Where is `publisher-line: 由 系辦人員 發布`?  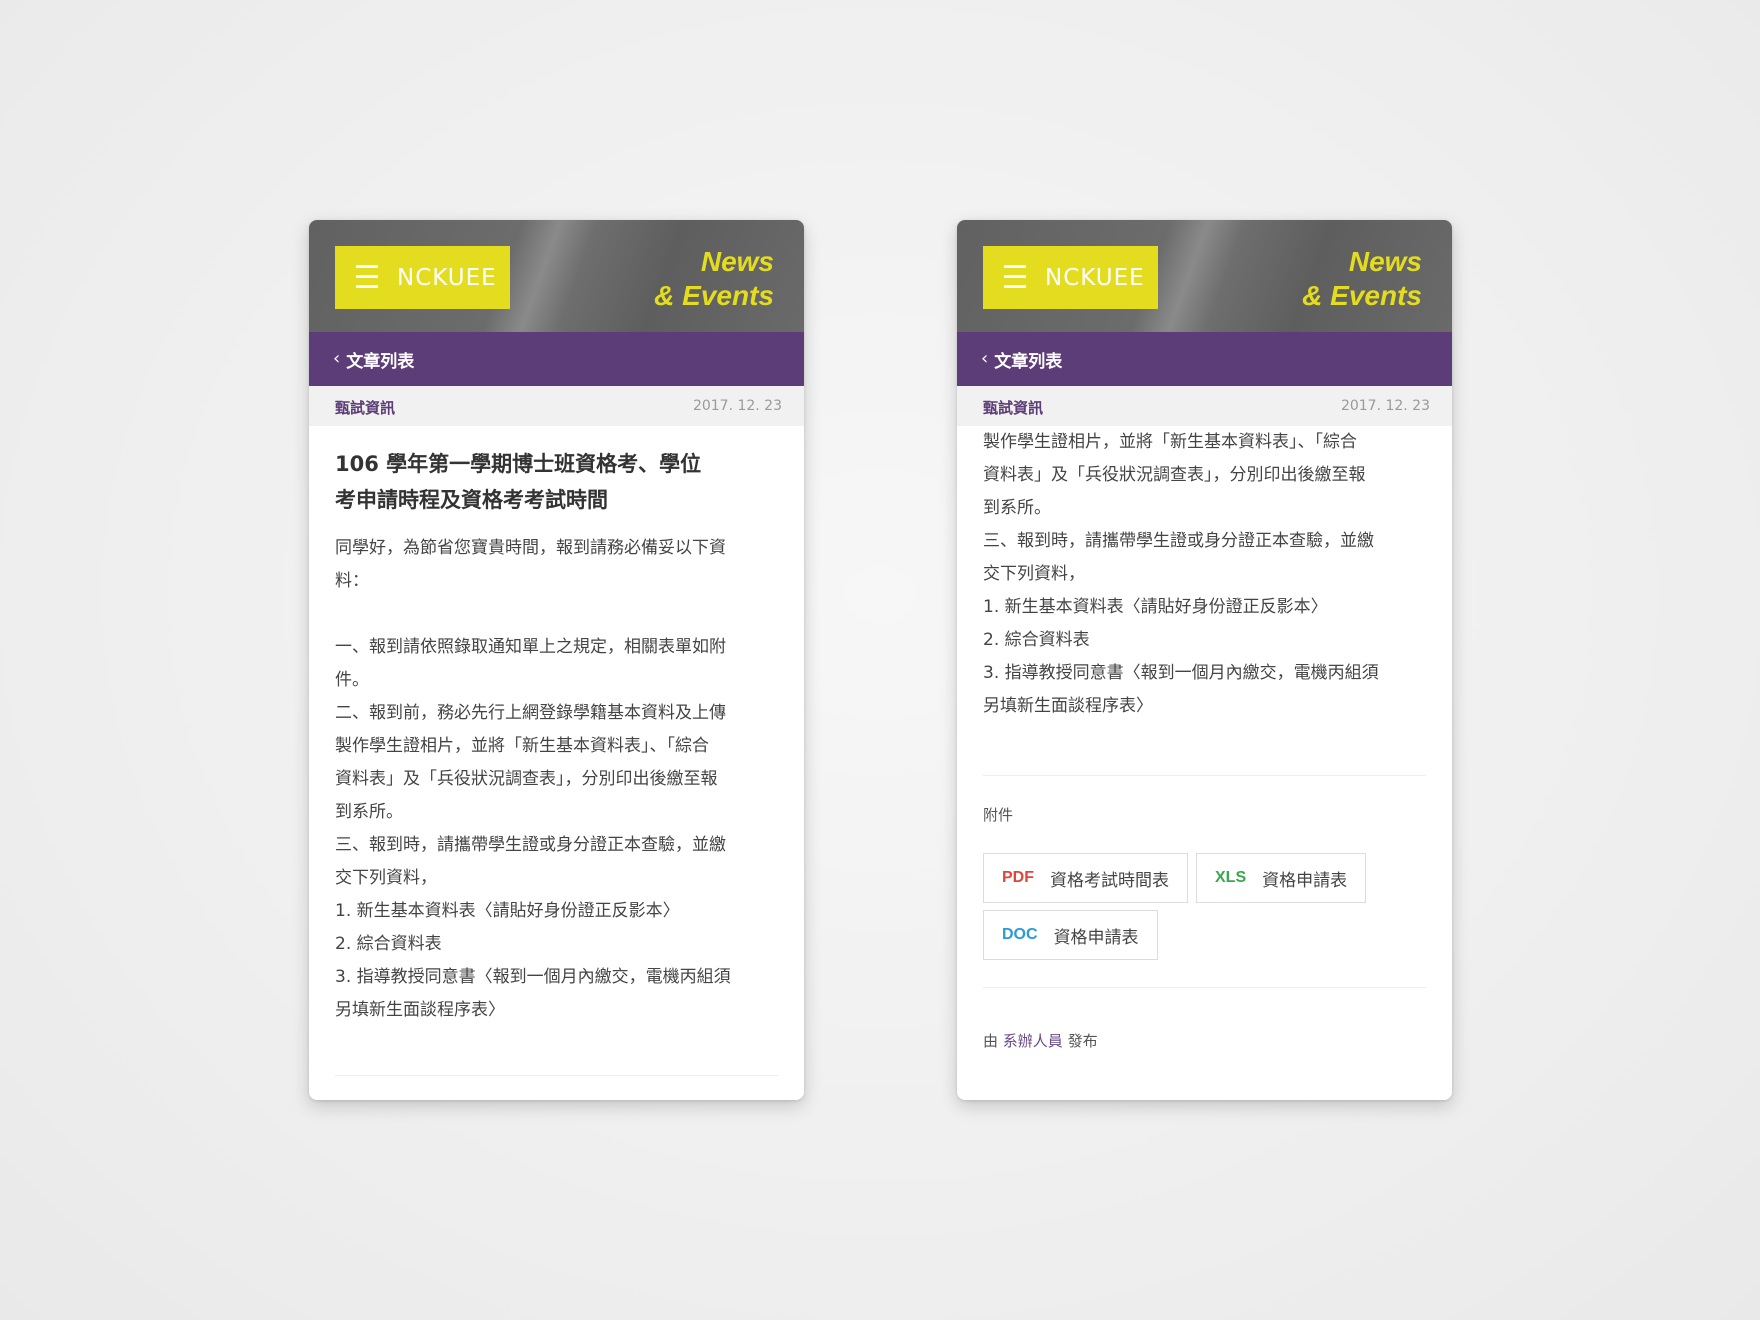 publisher-line: 由 系辦人員 發布 is located at coordinates (1204, 1040).